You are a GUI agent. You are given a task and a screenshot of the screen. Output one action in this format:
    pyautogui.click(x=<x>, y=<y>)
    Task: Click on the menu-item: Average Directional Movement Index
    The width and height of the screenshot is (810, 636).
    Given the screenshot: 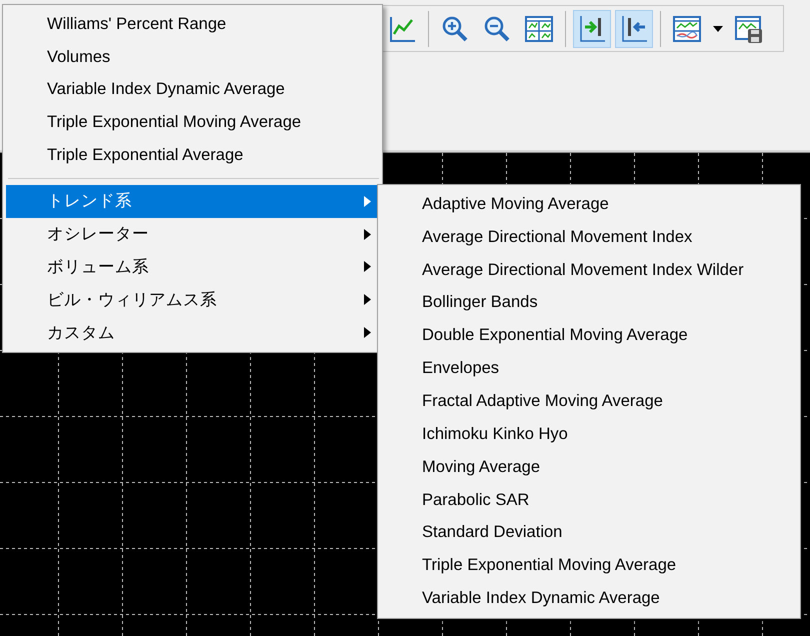 What is the action you would take?
    pyautogui.click(x=589, y=237)
    